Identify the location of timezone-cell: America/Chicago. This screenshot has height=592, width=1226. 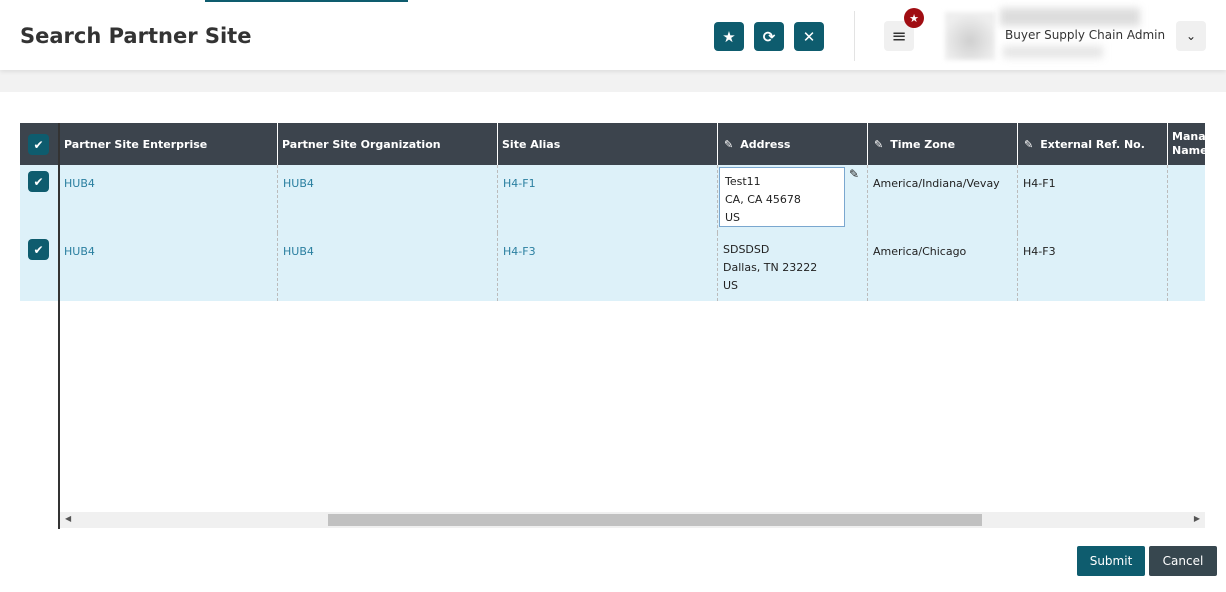
(942, 267).